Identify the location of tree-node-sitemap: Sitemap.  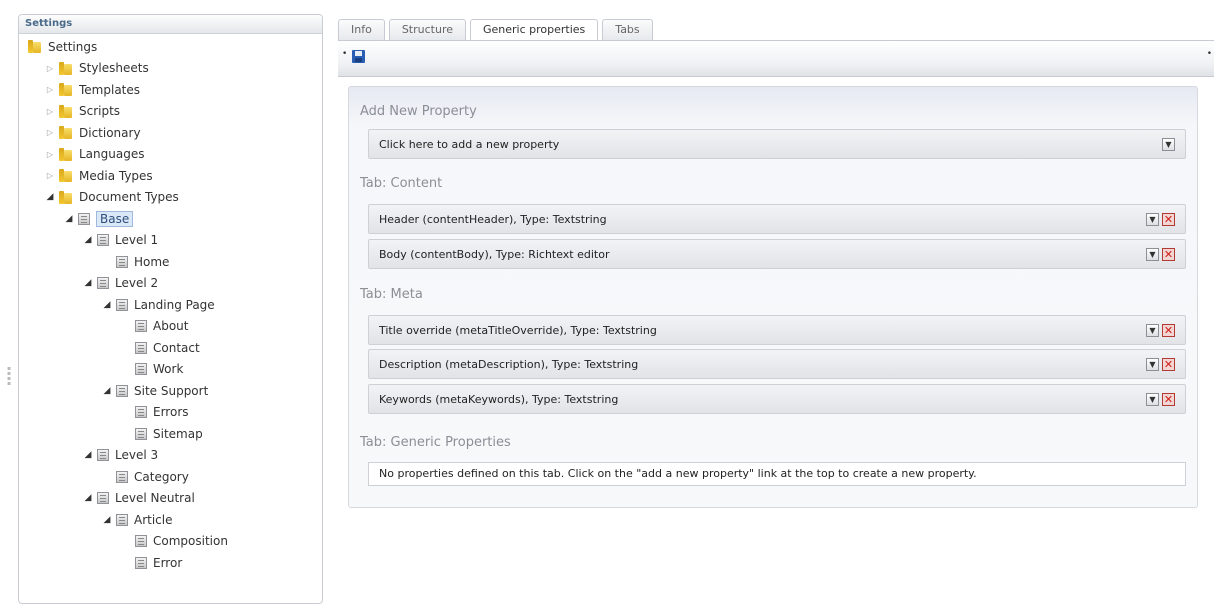
(161, 433).